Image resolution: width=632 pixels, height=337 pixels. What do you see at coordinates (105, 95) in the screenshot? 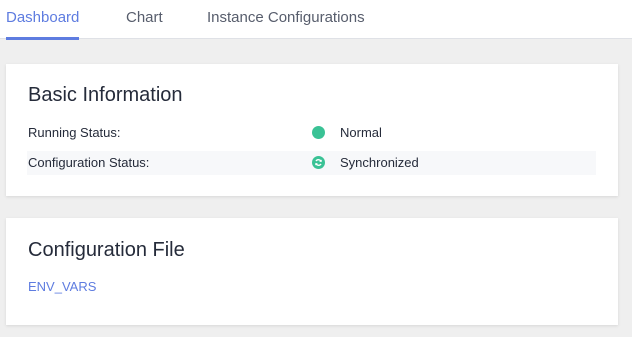
I see `basic-information-title: Basic Information` at bounding box center [105, 95].